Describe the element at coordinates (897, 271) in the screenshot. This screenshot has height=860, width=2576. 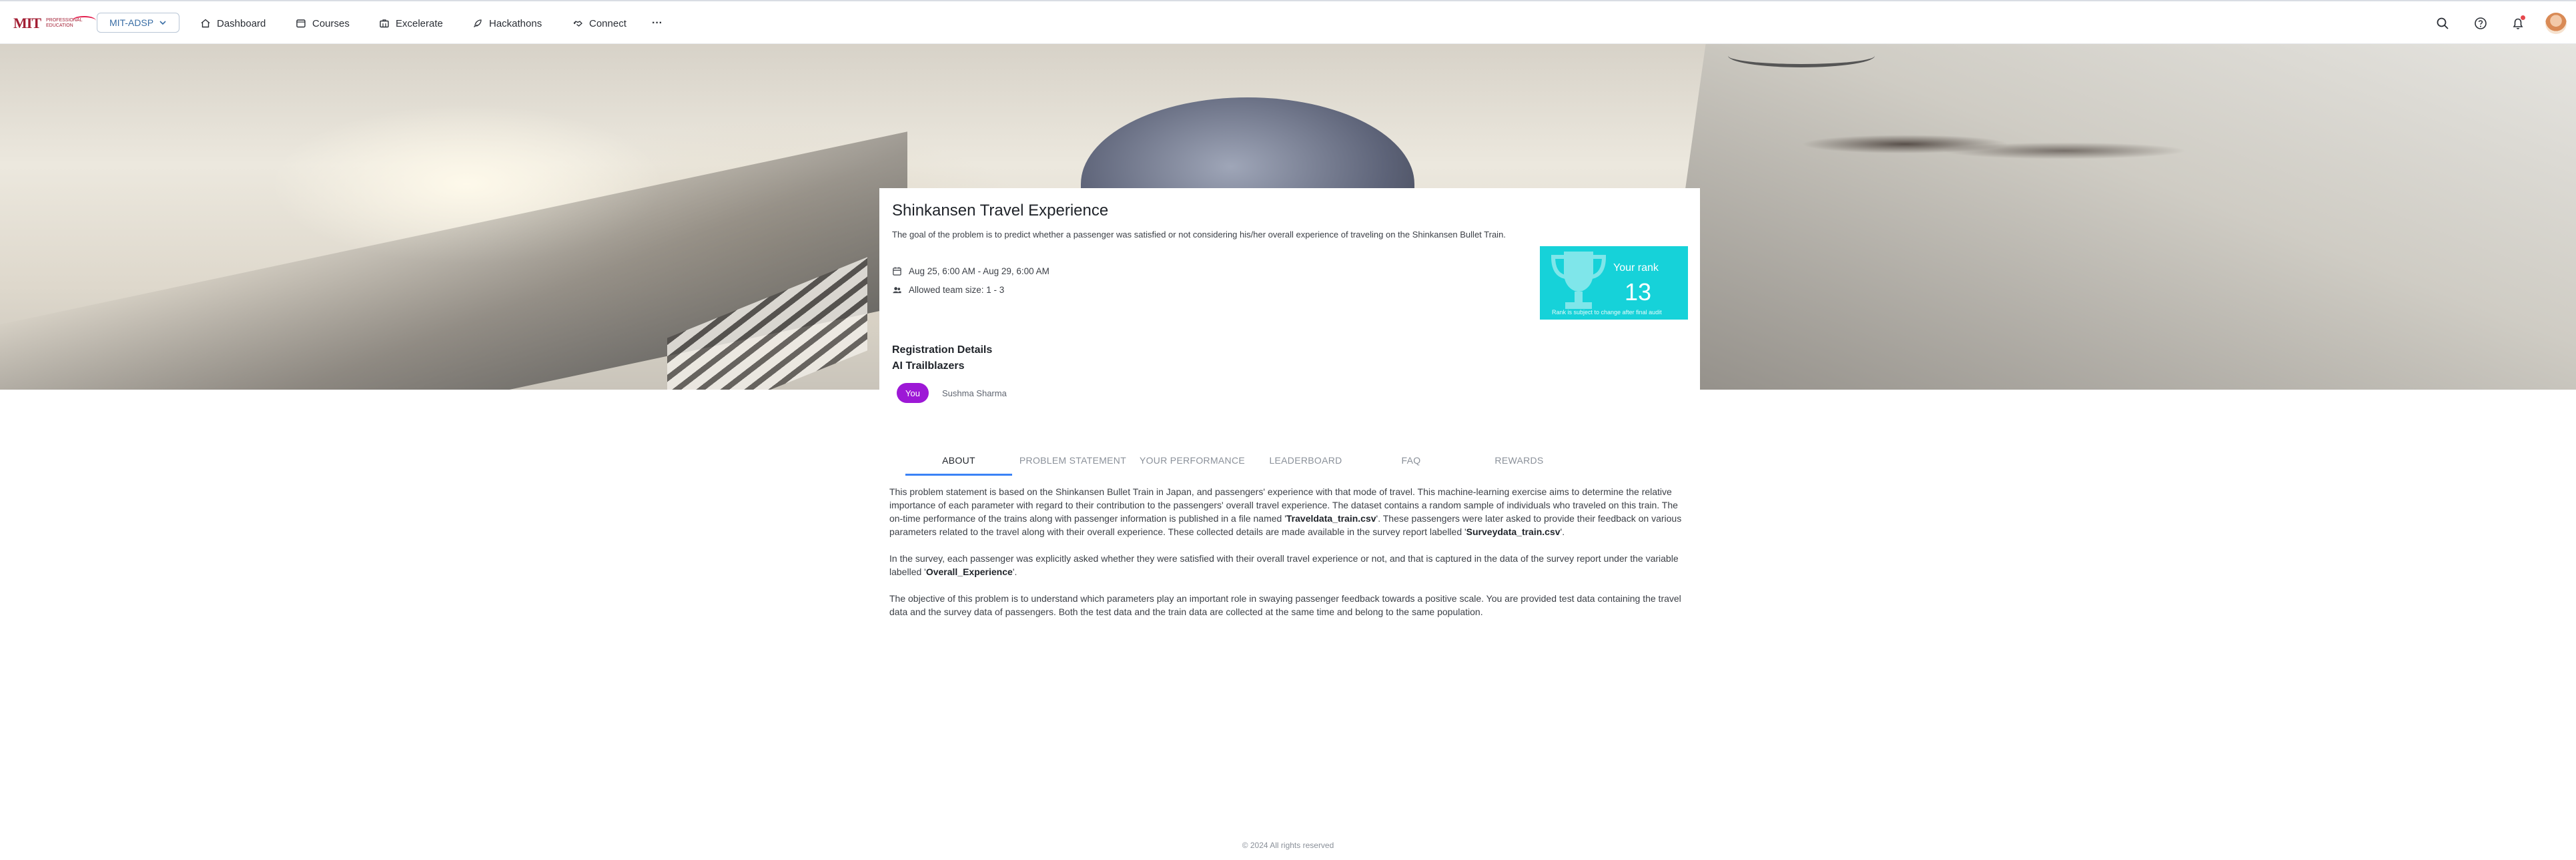
I see `calendar-icon` at that location.